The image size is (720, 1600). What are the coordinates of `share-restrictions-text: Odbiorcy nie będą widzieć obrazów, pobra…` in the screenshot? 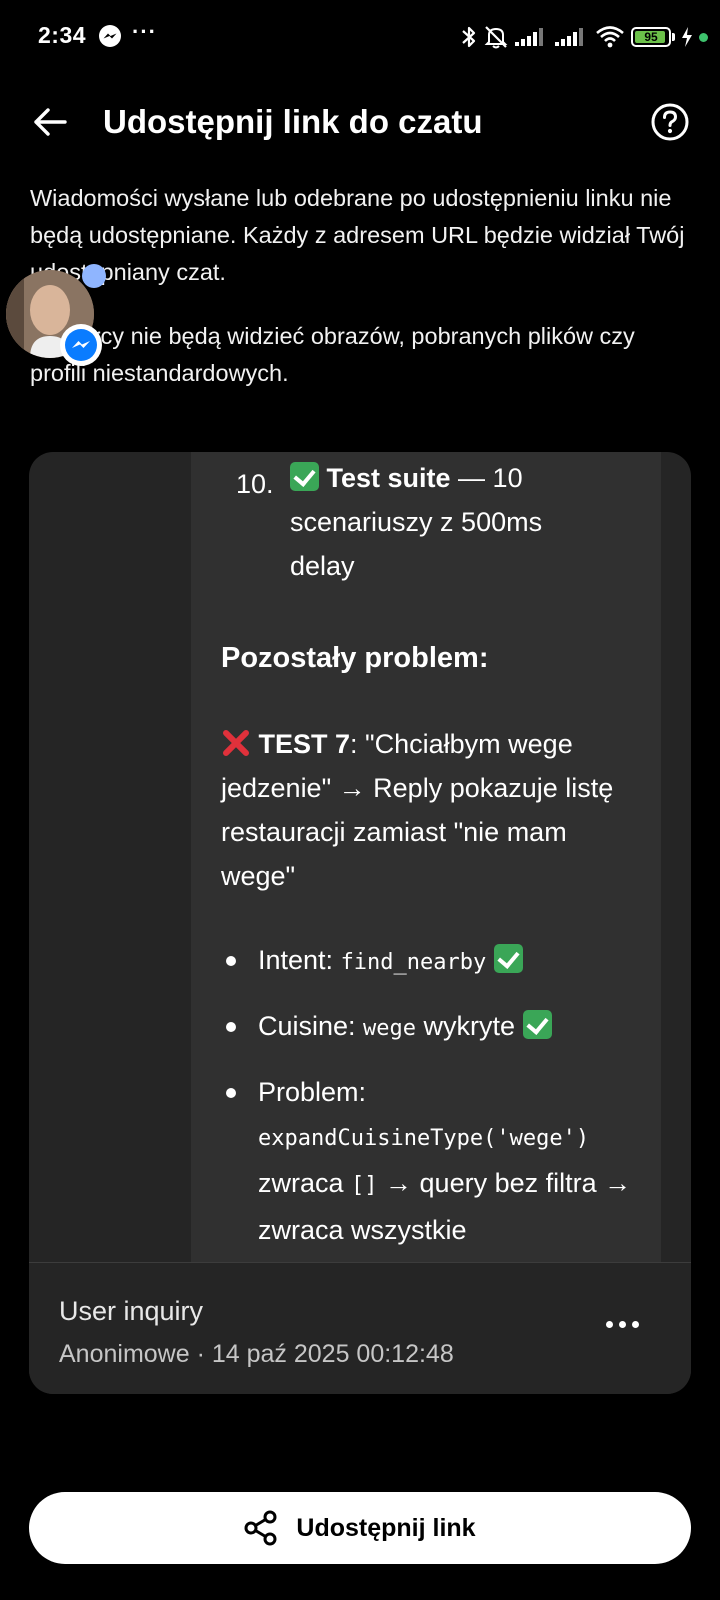 It's located at (332, 354).